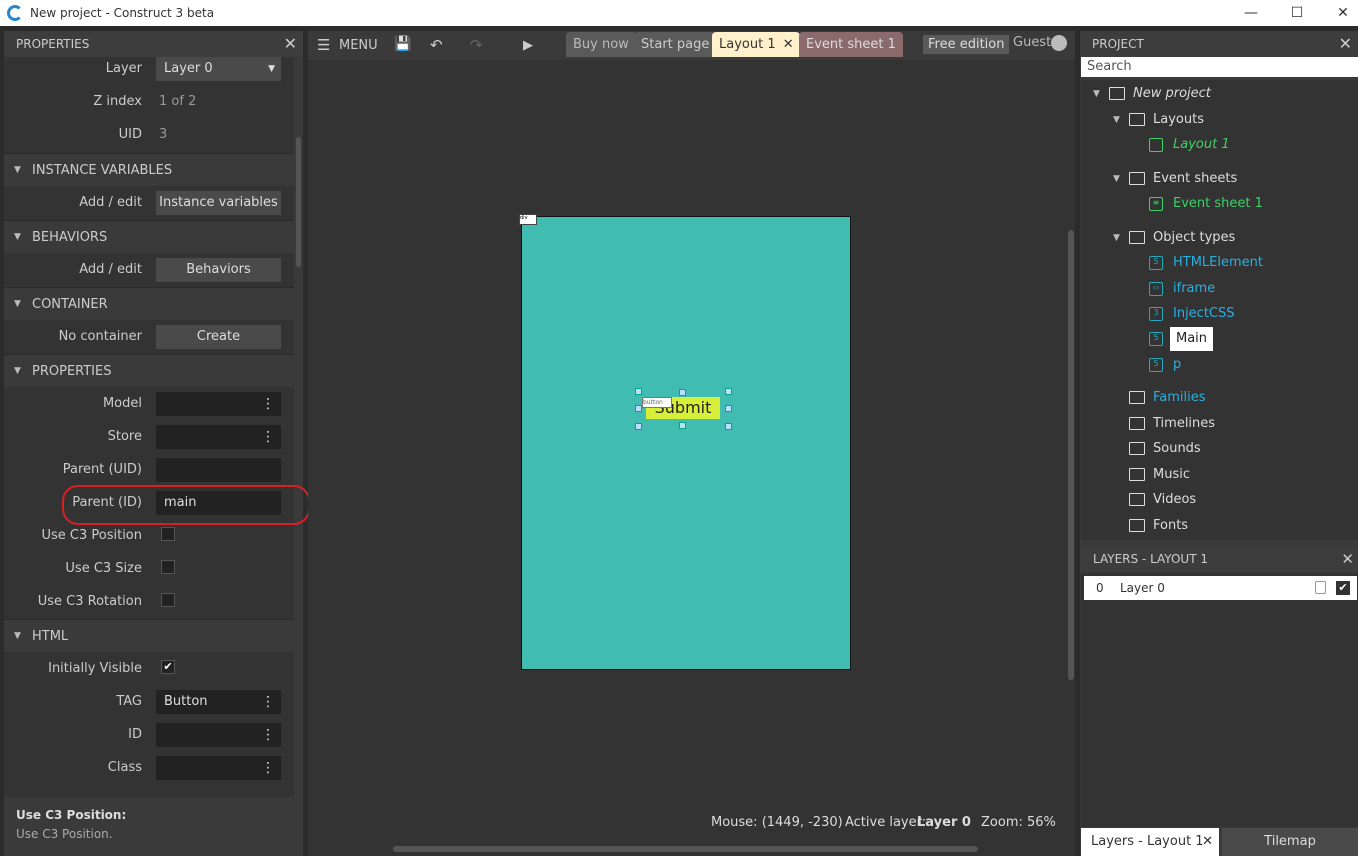 This screenshot has width=1358, height=856. I want to click on close-layers-icon: ✕, so click(1347, 559).